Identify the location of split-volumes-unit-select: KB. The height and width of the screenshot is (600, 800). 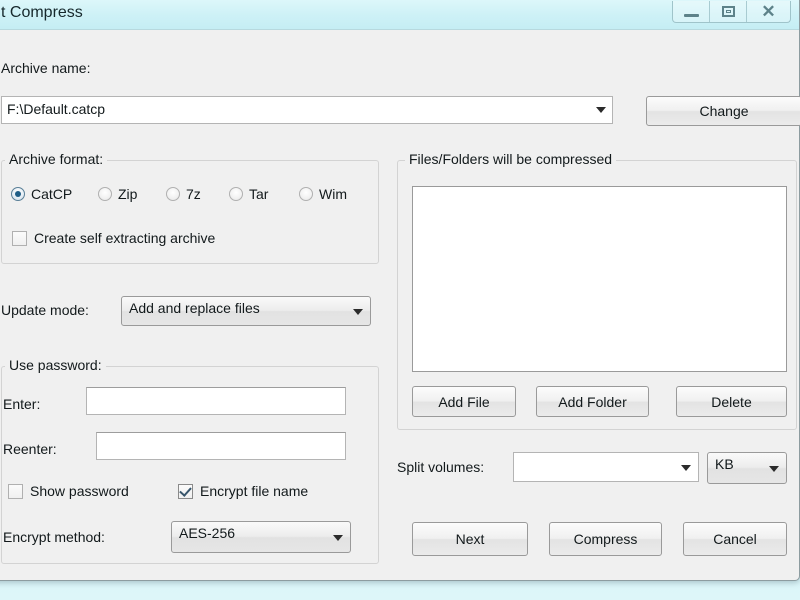
(747, 468).